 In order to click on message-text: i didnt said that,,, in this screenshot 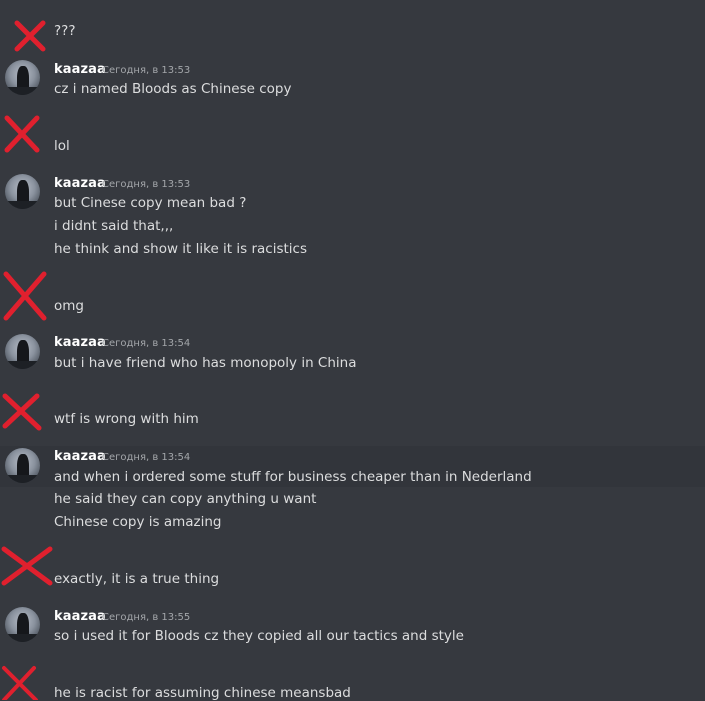, I will do `click(114, 226)`.